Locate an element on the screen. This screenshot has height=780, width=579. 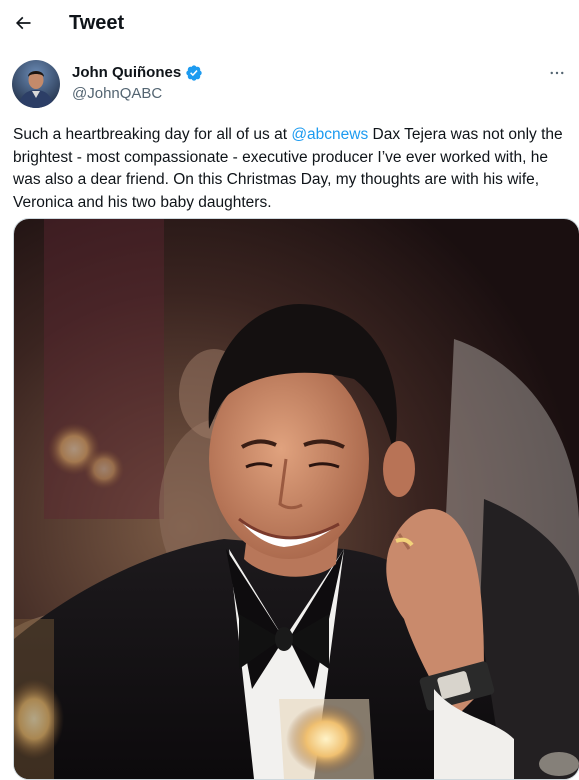
arrow-left-icon is located at coordinates (23, 23).